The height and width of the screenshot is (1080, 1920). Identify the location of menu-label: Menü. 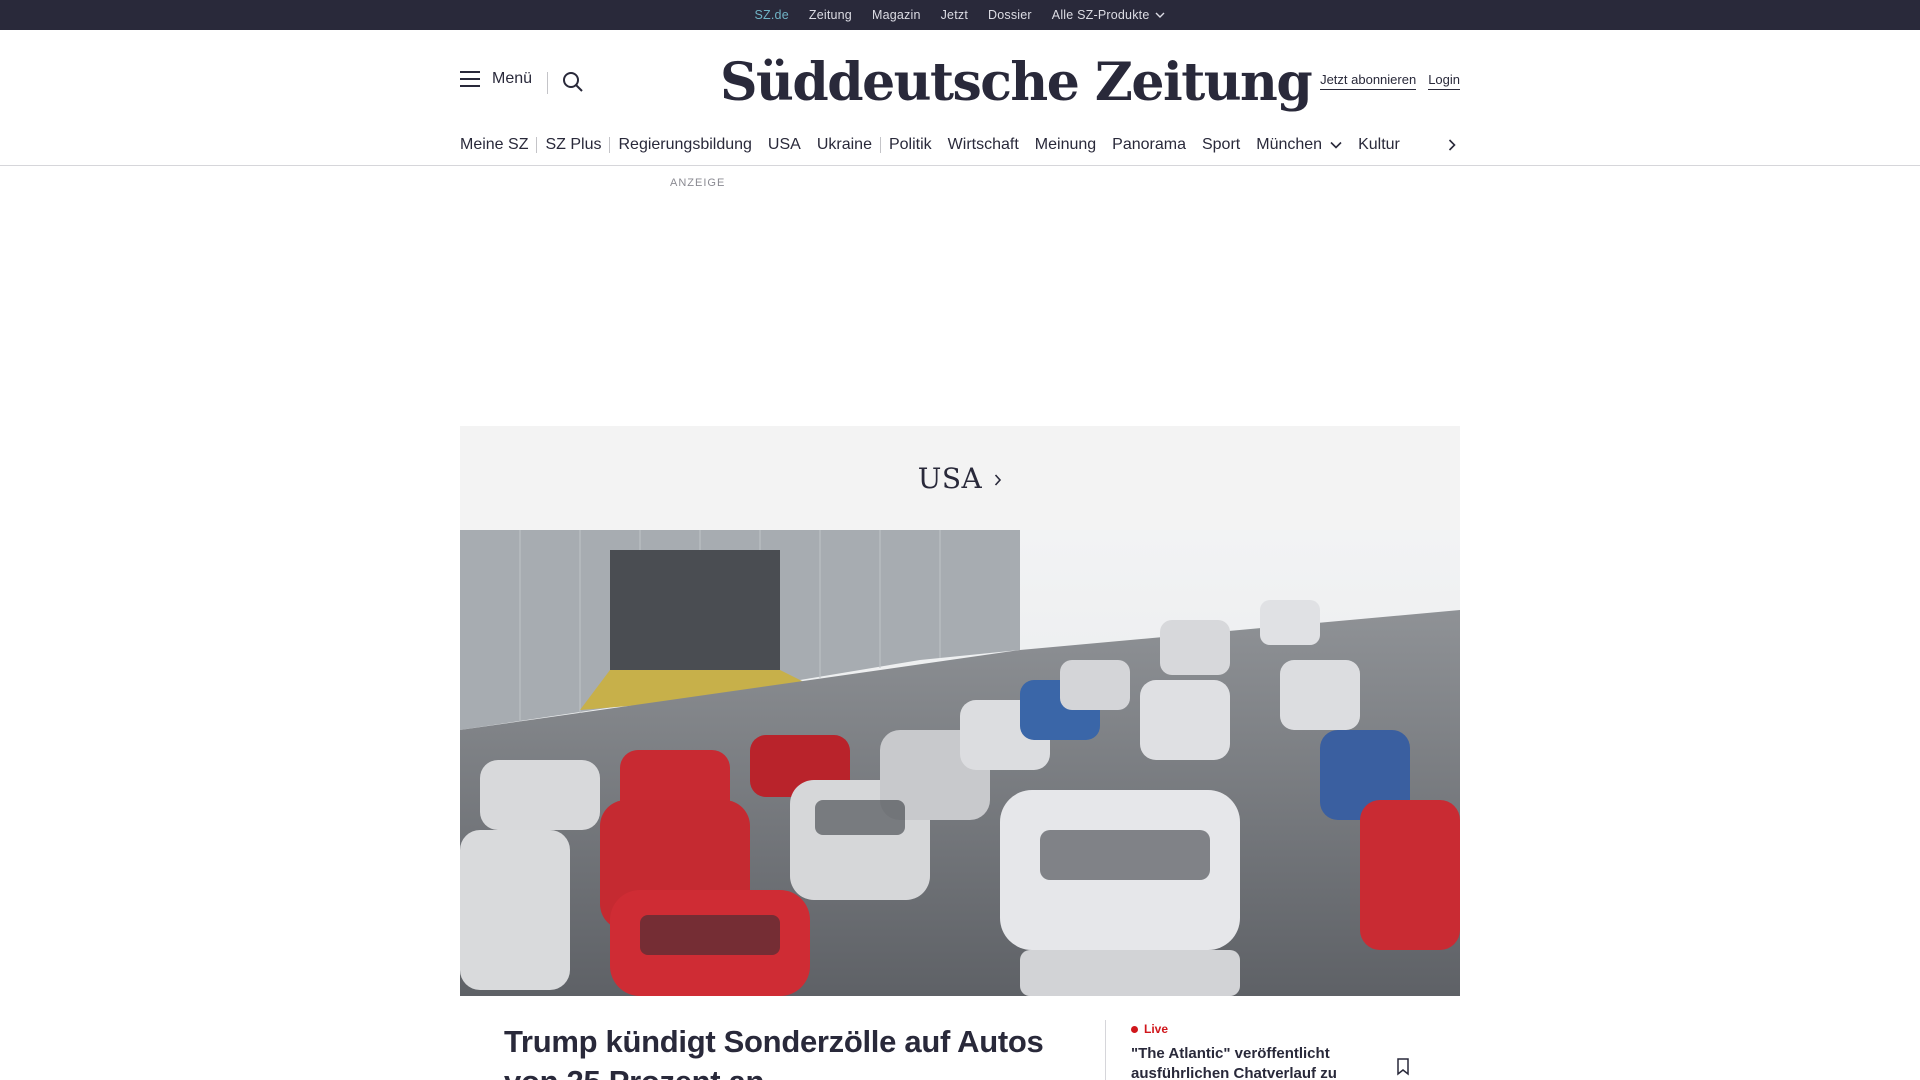
(512, 78).